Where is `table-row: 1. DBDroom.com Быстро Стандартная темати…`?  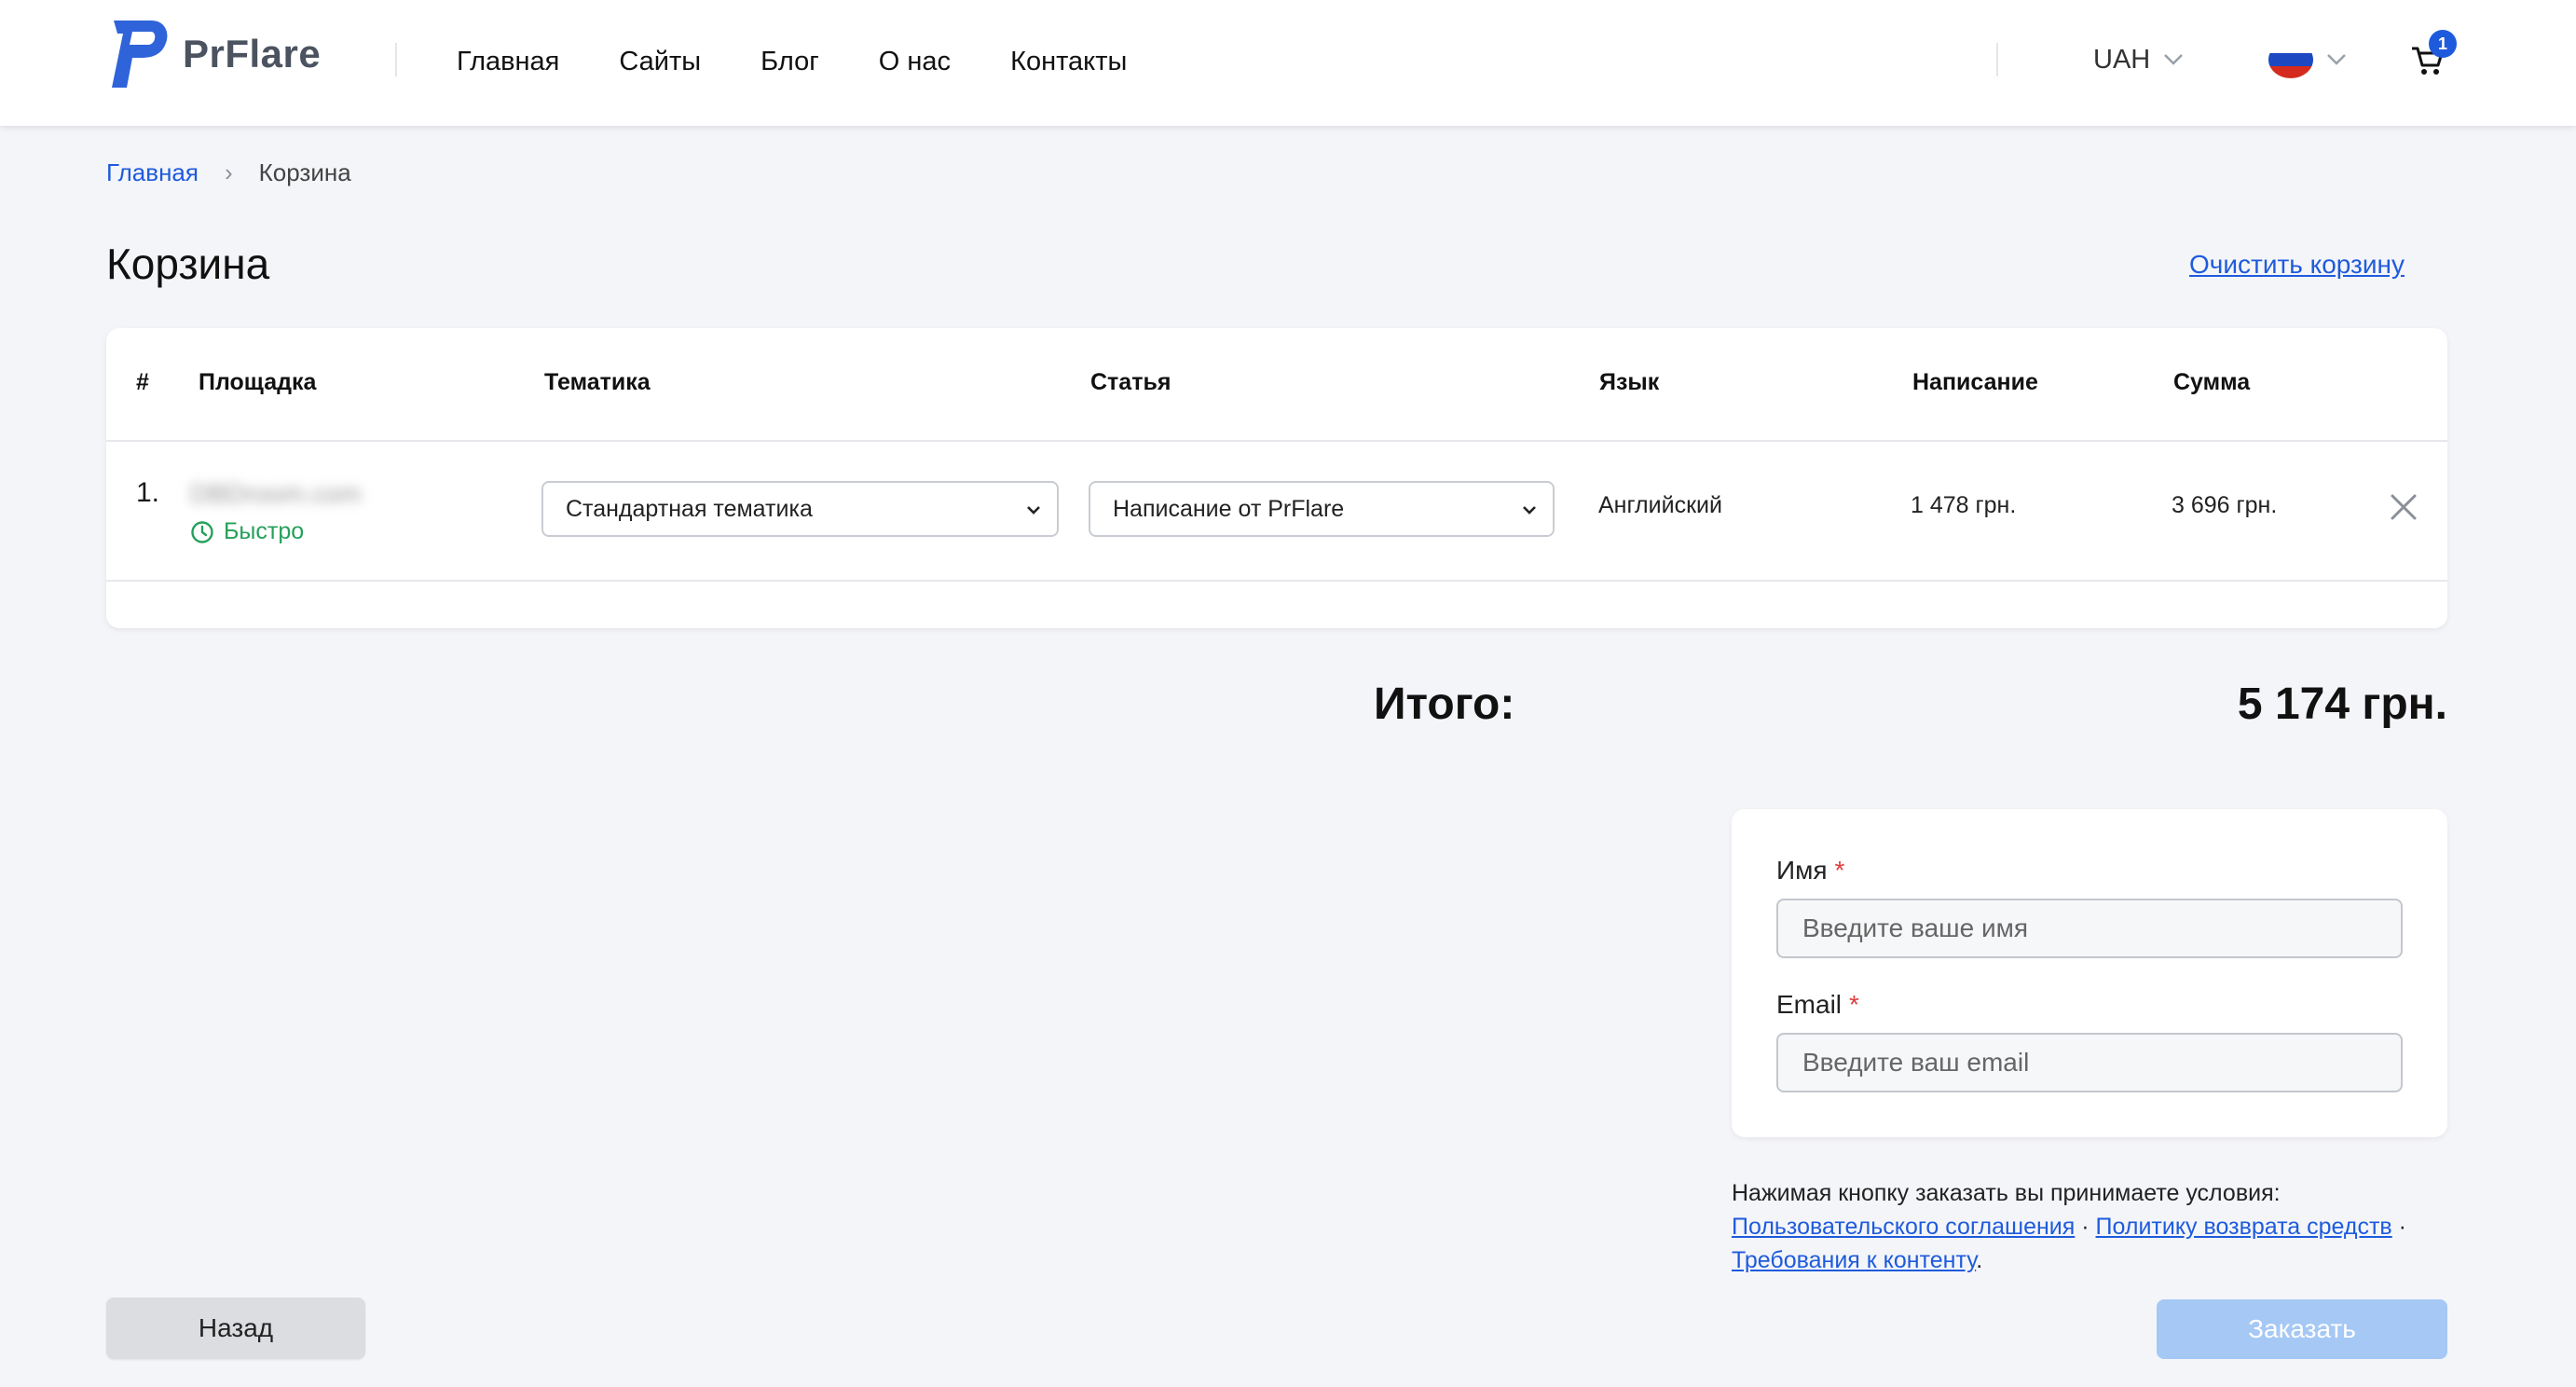
table-row: 1. DBDroom.com Быстро Стандартная темати… is located at coordinates (1276, 511).